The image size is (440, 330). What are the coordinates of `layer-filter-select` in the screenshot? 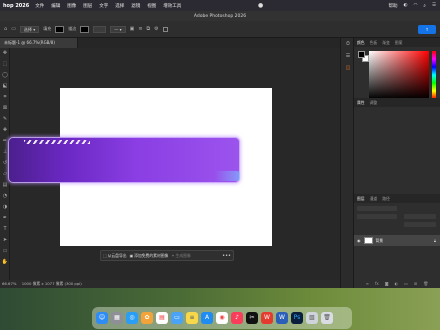 It's located at (377, 208).